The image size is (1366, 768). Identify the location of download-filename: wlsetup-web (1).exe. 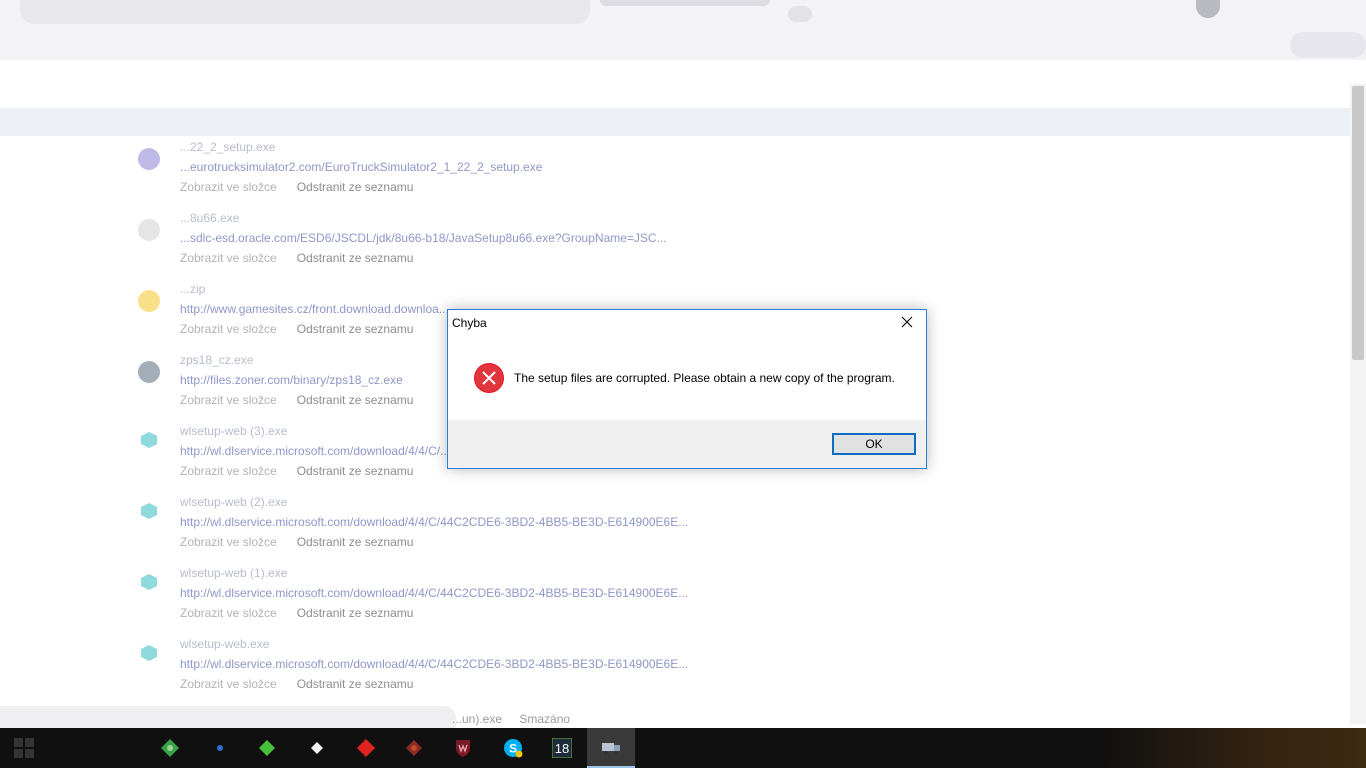
(233, 573).